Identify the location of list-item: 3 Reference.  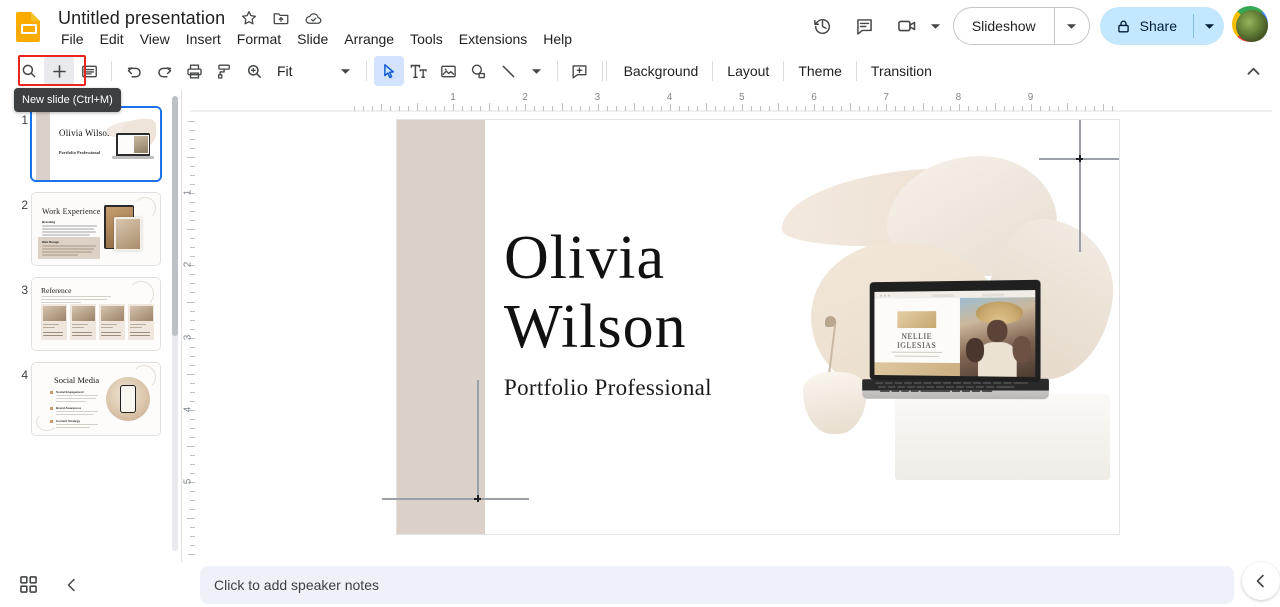
(84, 314).